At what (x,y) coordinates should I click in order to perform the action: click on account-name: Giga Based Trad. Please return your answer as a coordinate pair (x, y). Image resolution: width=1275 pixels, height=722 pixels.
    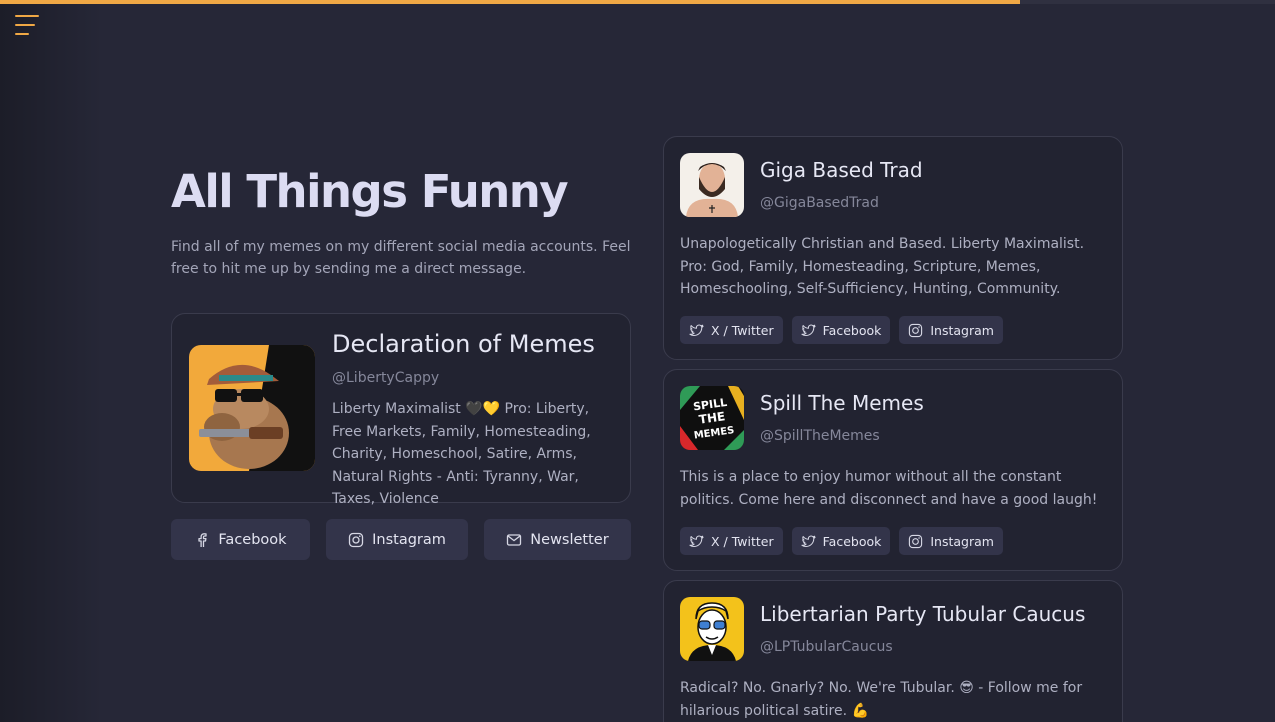
    Looking at the image, I should click on (841, 170).